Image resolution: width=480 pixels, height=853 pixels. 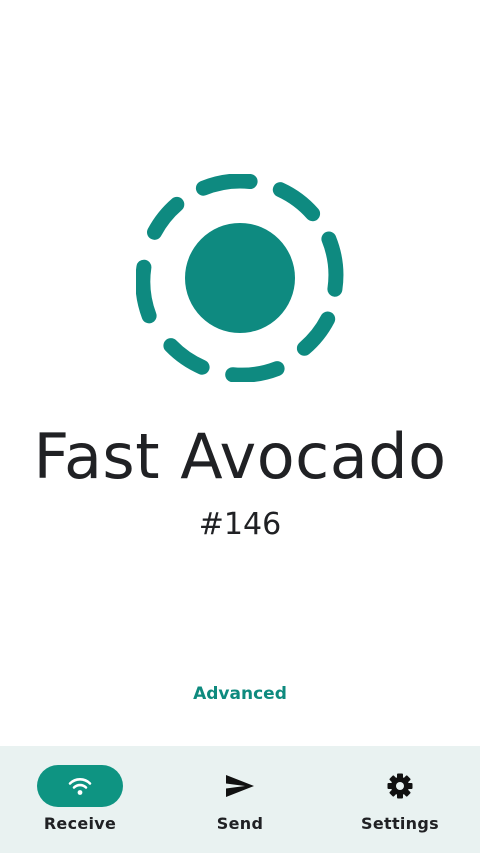 I want to click on device-avatar-icon, so click(x=240, y=278).